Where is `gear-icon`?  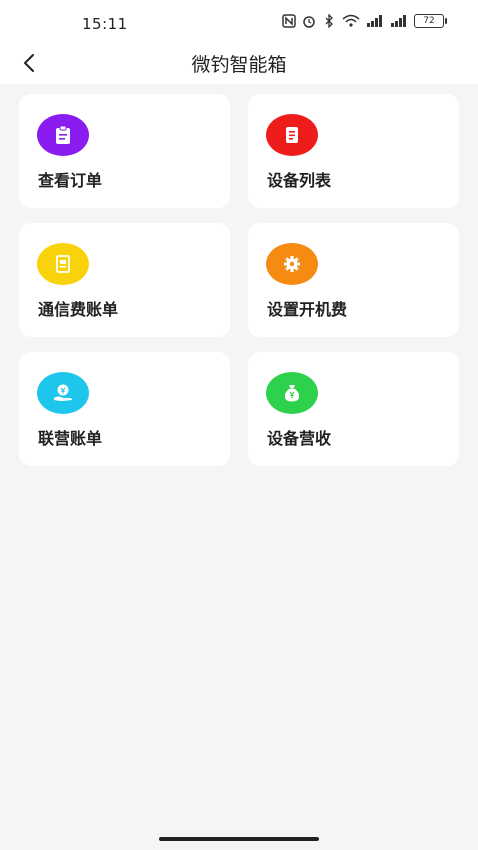 gear-icon is located at coordinates (292, 264).